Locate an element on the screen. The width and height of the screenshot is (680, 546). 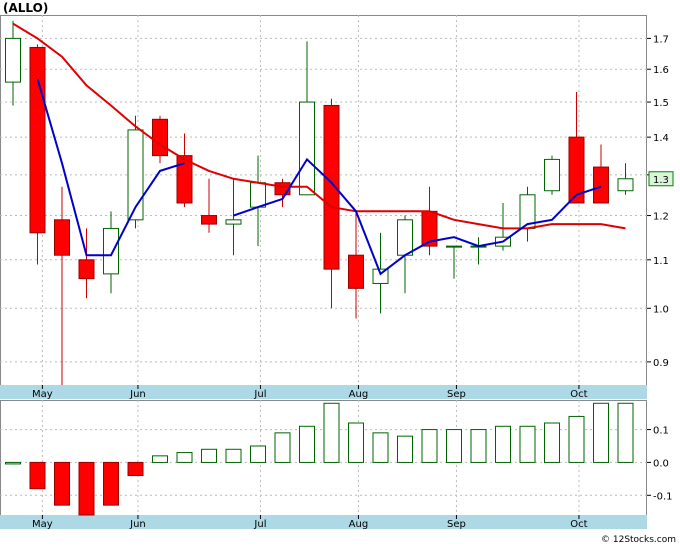
macd-tick-label: 0.0 is located at coordinates (661, 463).